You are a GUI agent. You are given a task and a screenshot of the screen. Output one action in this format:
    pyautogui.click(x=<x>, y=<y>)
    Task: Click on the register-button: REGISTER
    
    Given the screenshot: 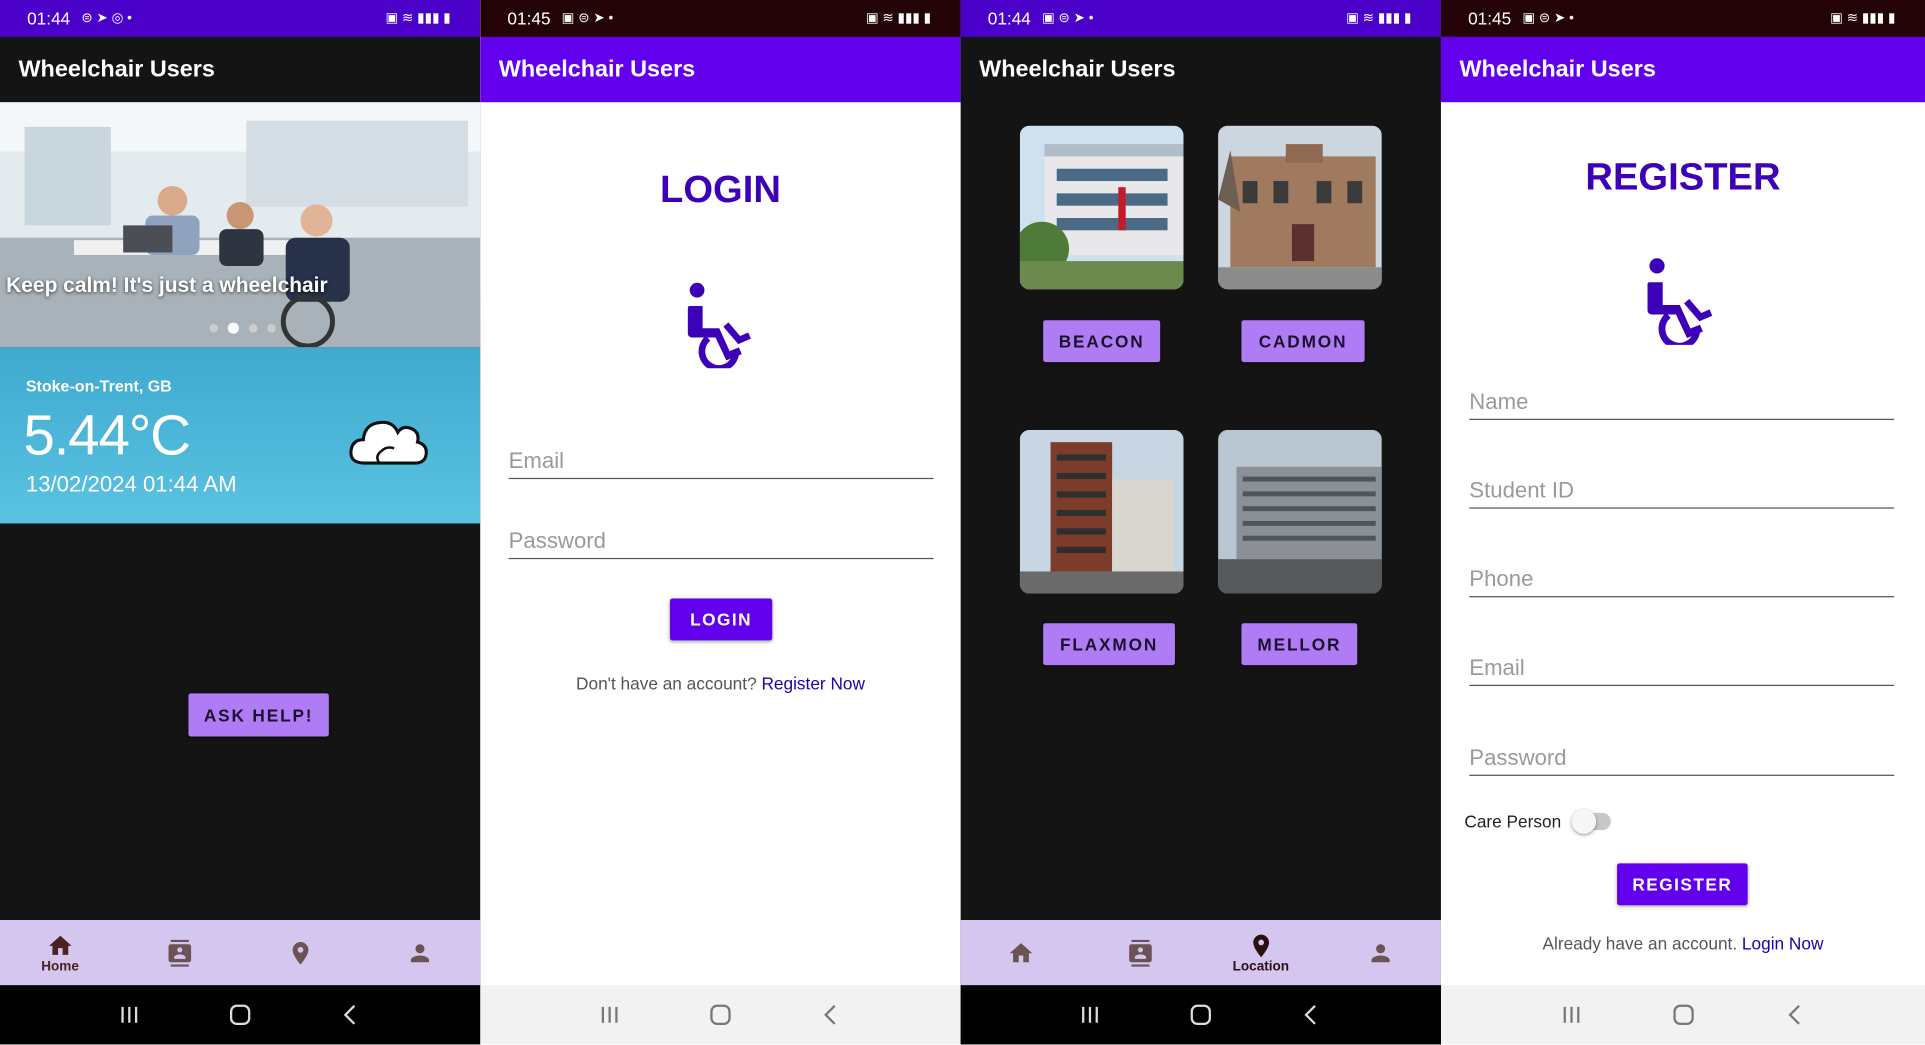 What is the action you would take?
    pyautogui.click(x=1682, y=884)
    